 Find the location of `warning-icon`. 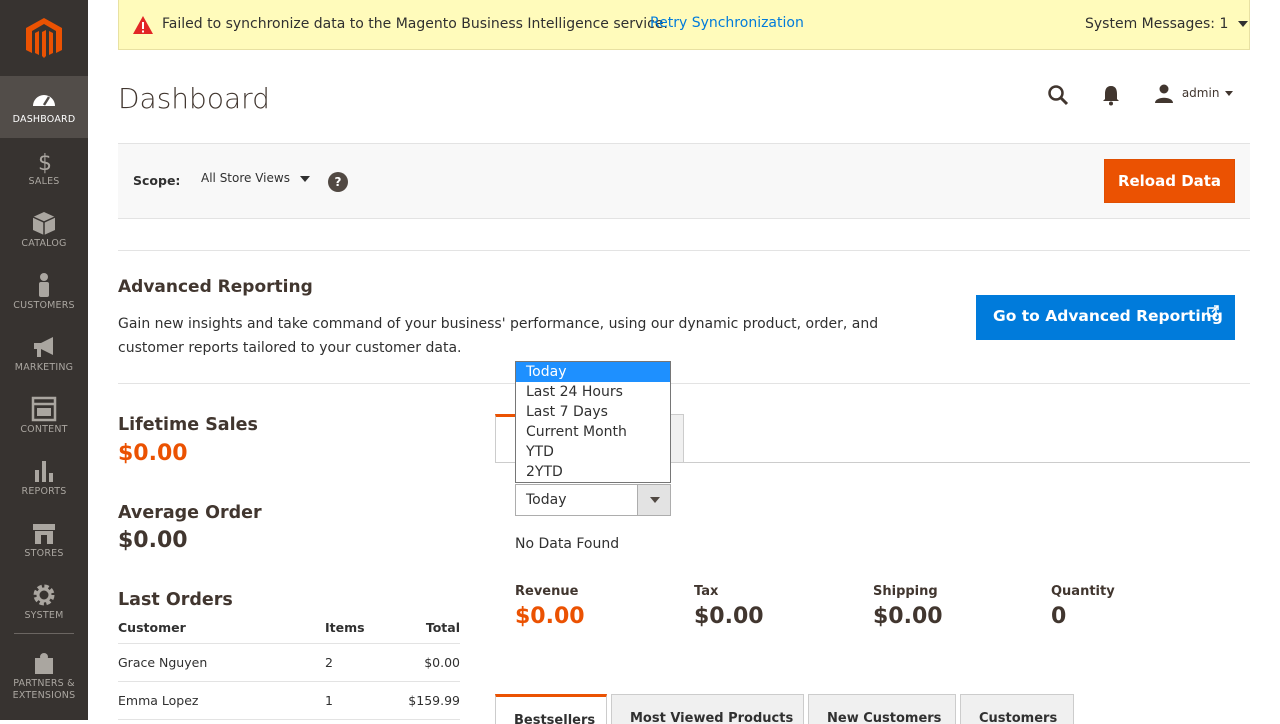

warning-icon is located at coordinates (143, 25).